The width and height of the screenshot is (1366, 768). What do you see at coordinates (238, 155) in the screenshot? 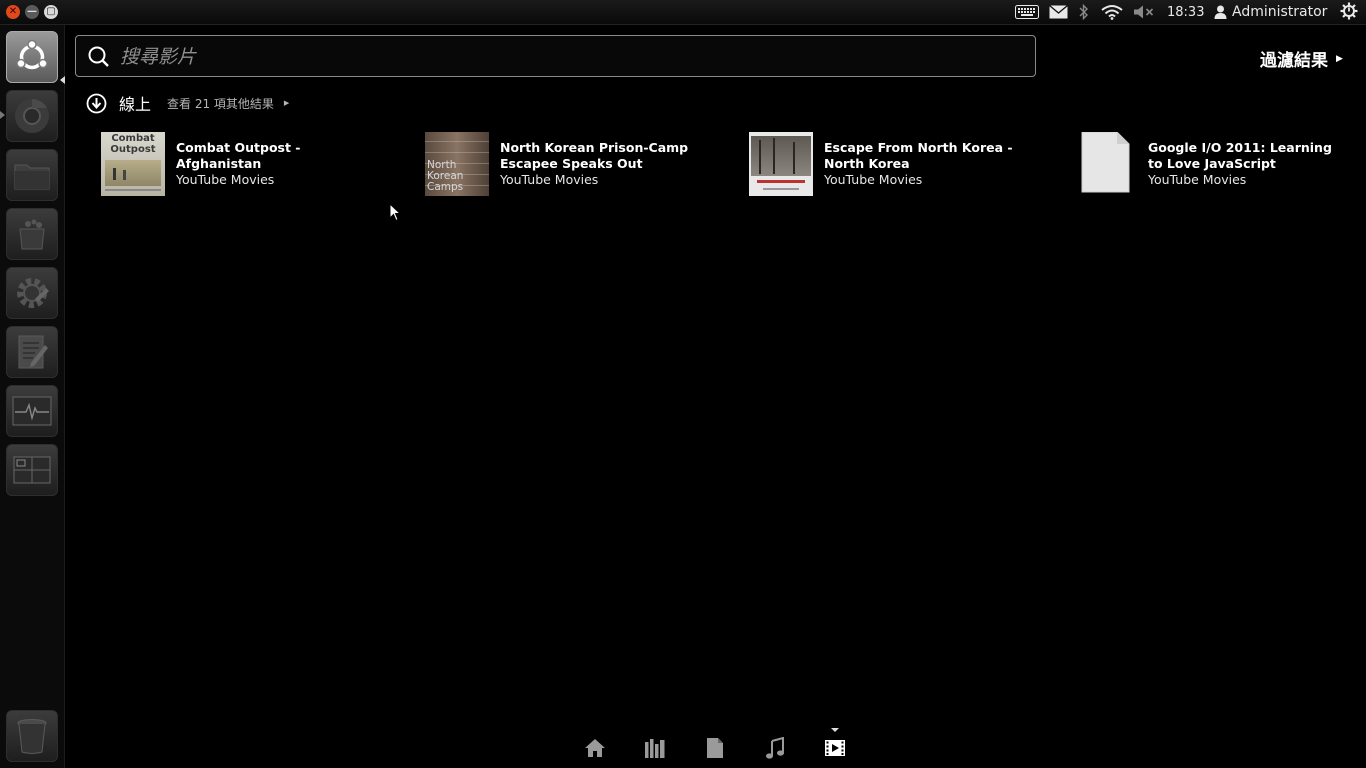
I see `result-title: Combat Outpost - Afghanistan` at bounding box center [238, 155].